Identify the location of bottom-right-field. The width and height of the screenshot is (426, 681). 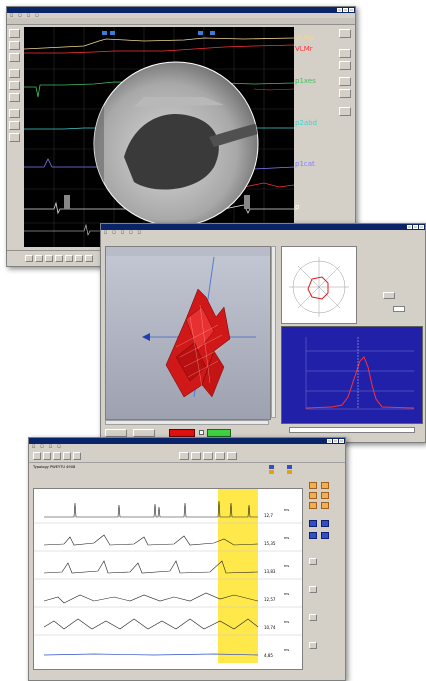
(352, 430).